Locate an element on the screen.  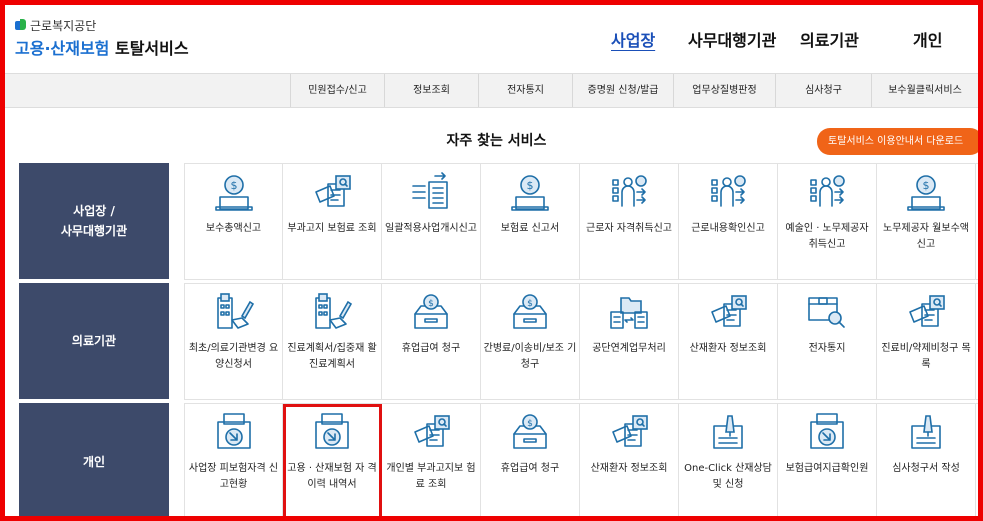
top-nav: 사업장 사무대행기관 의료기관 개인 is located at coordinates (491, 40).